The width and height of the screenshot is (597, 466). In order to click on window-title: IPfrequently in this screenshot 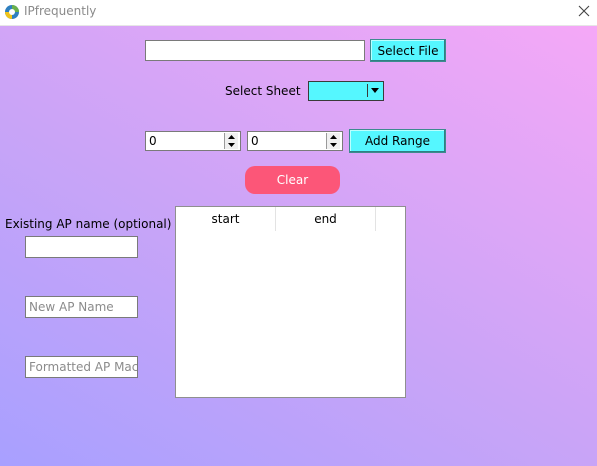, I will do `click(60, 11)`.